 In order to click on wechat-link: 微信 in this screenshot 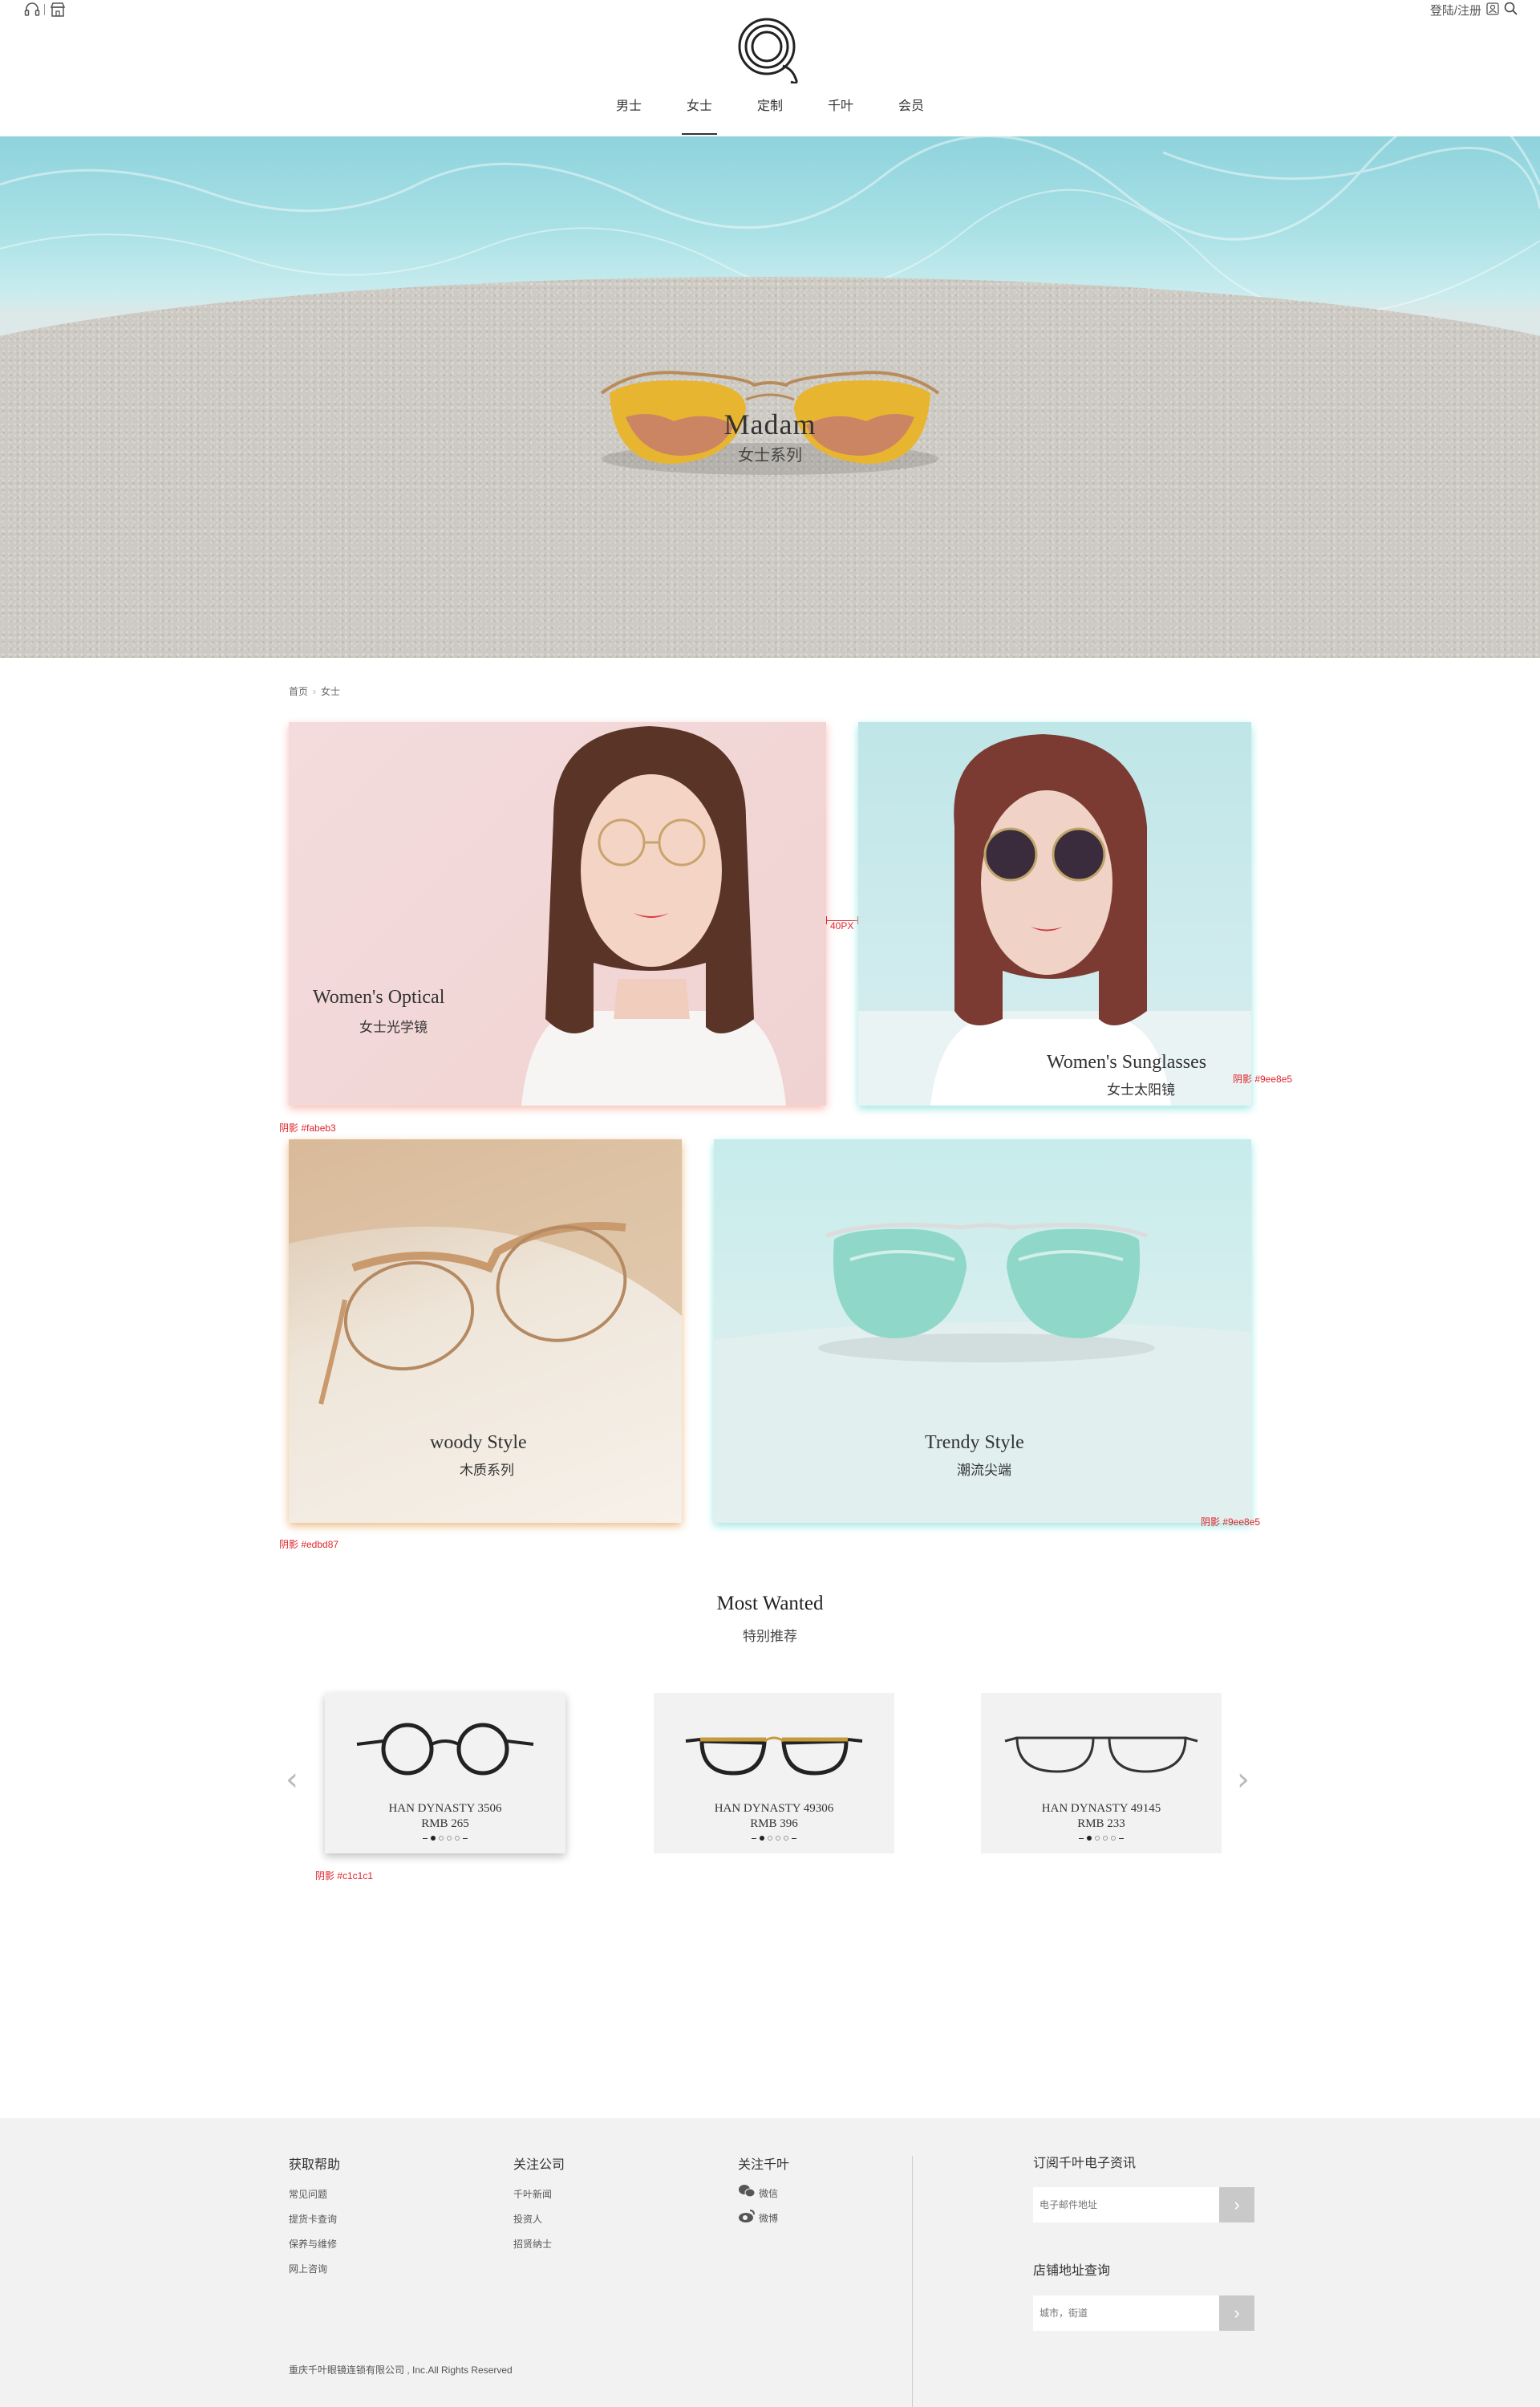, I will do `click(758, 2193)`.